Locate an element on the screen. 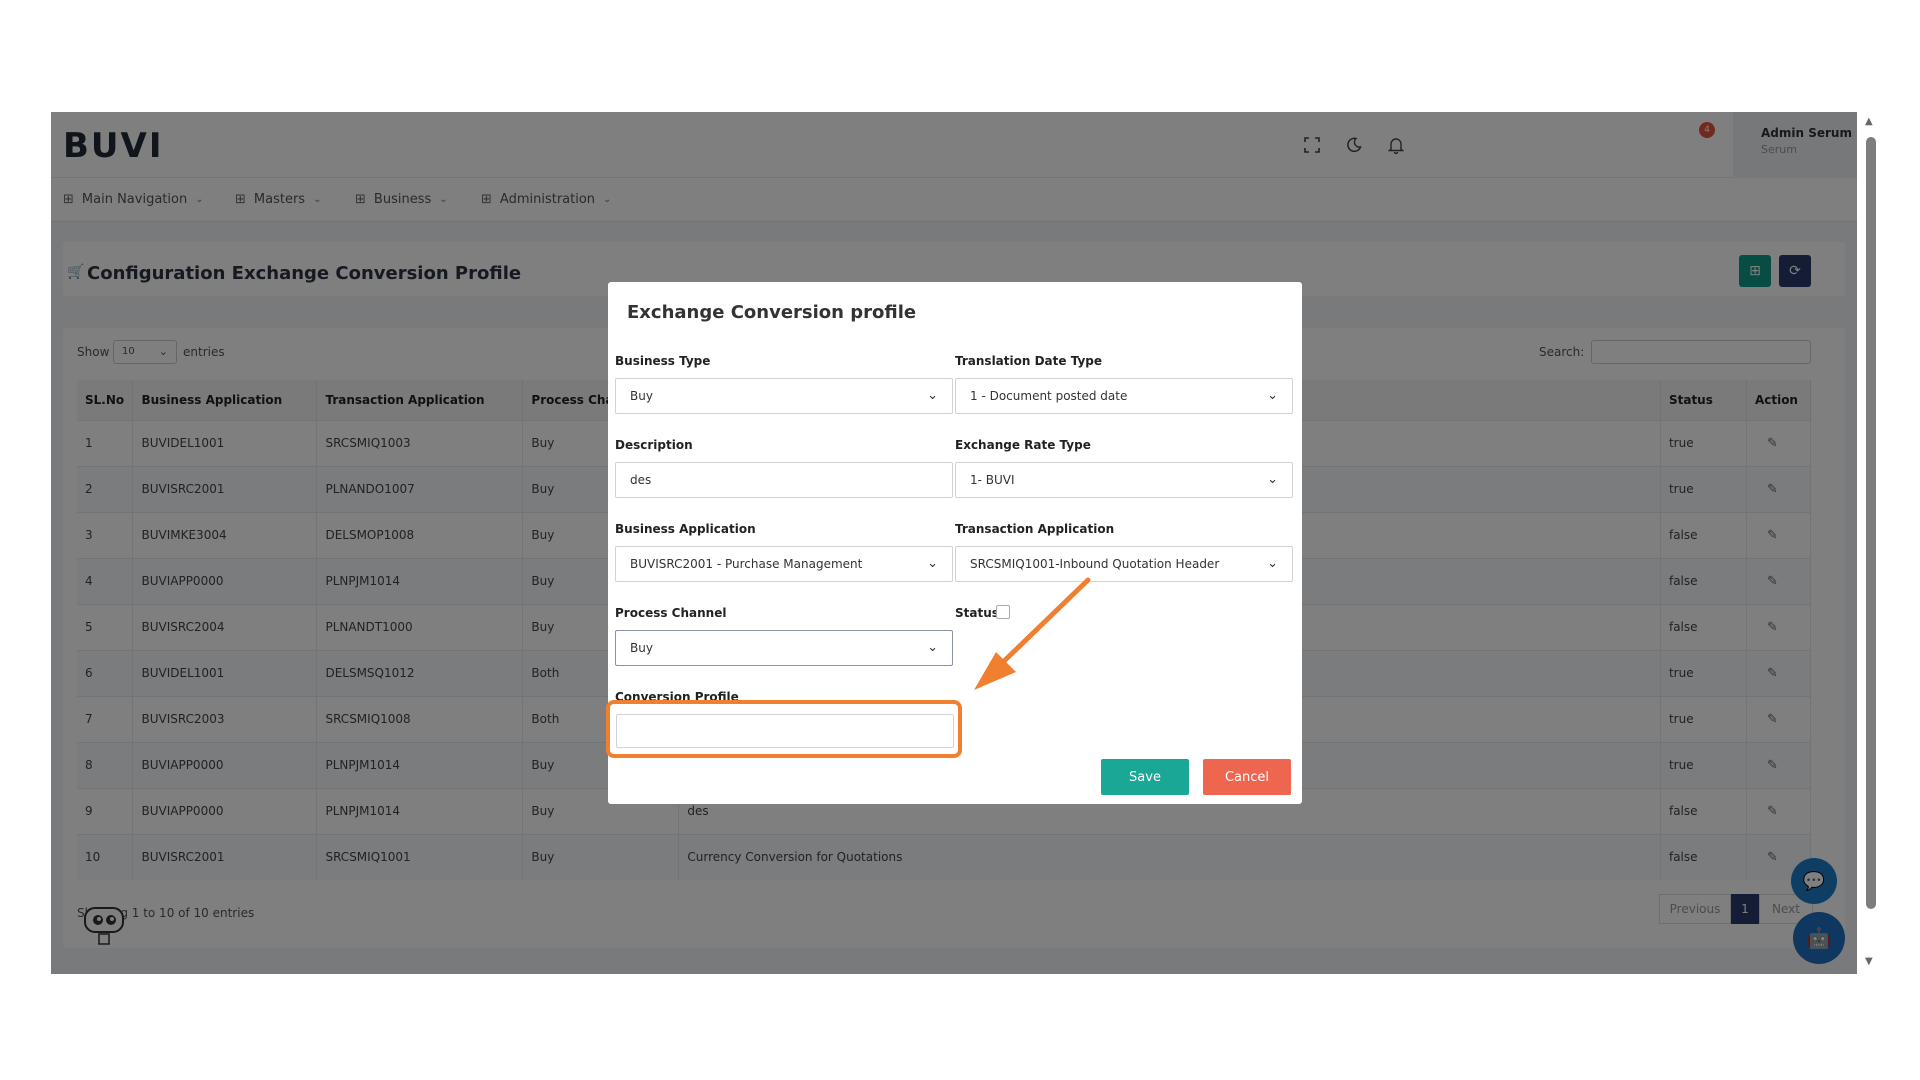  translation-date-type-select: 1 - Document posted date ⌄ is located at coordinates (1124, 396).